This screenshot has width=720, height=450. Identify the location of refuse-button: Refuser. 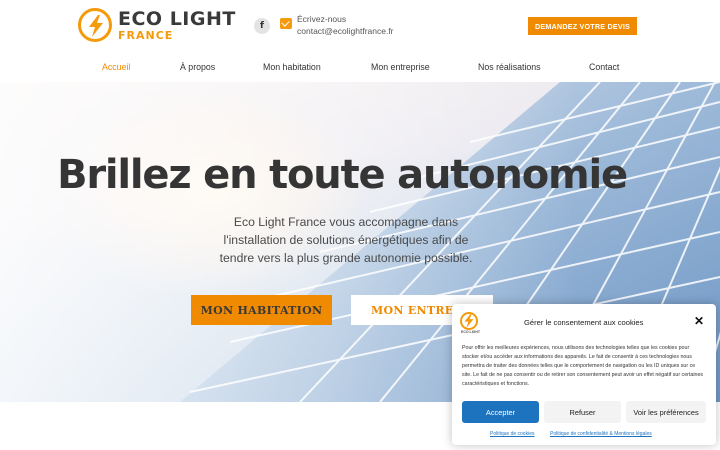
(582, 412).